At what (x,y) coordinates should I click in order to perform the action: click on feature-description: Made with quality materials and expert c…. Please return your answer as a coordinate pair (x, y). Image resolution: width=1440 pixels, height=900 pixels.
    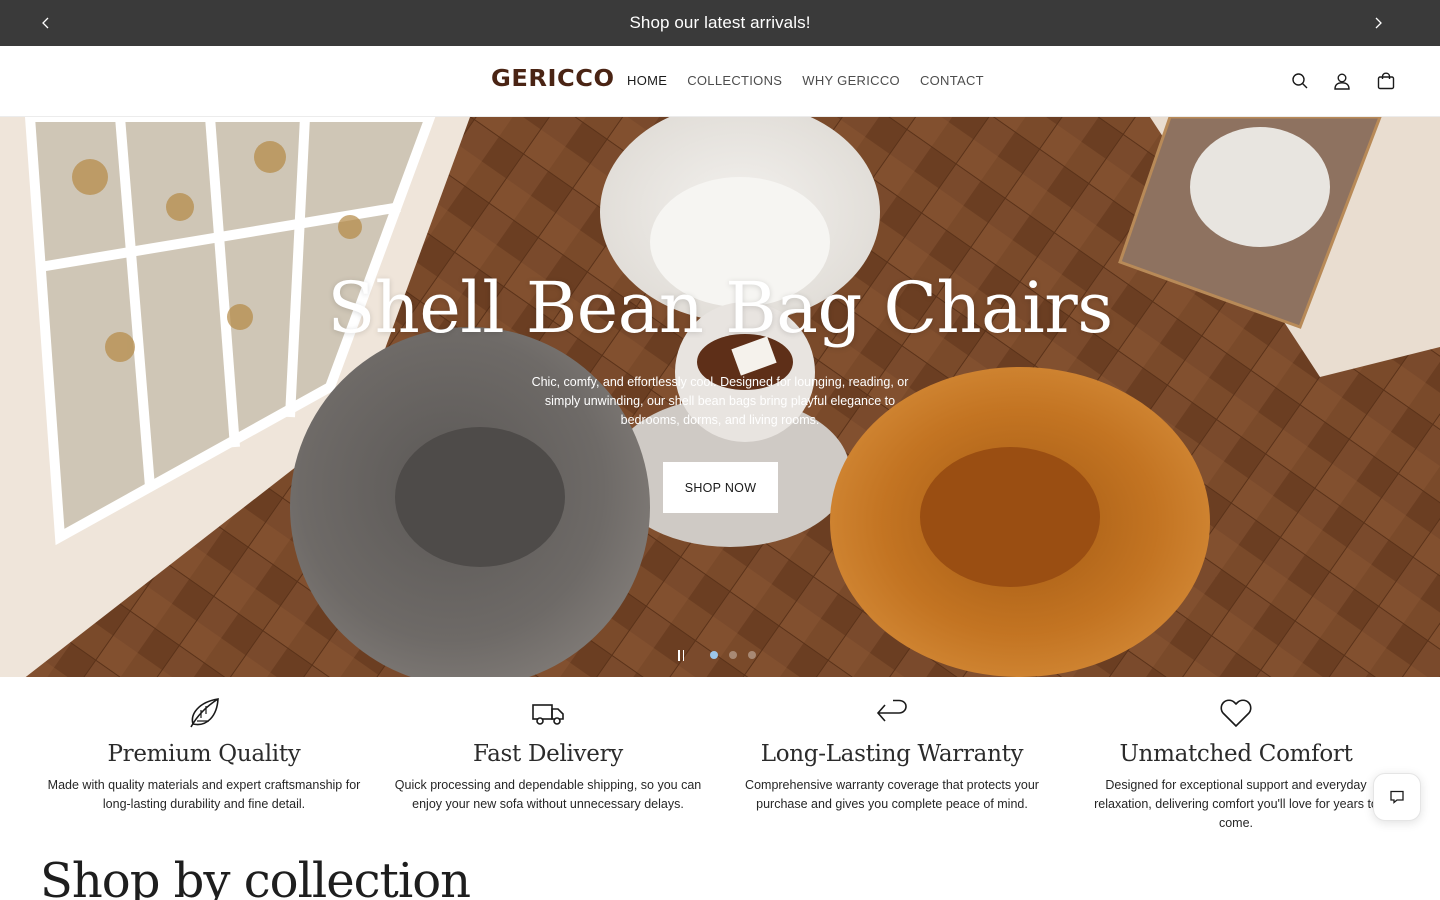
    Looking at the image, I should click on (204, 794).